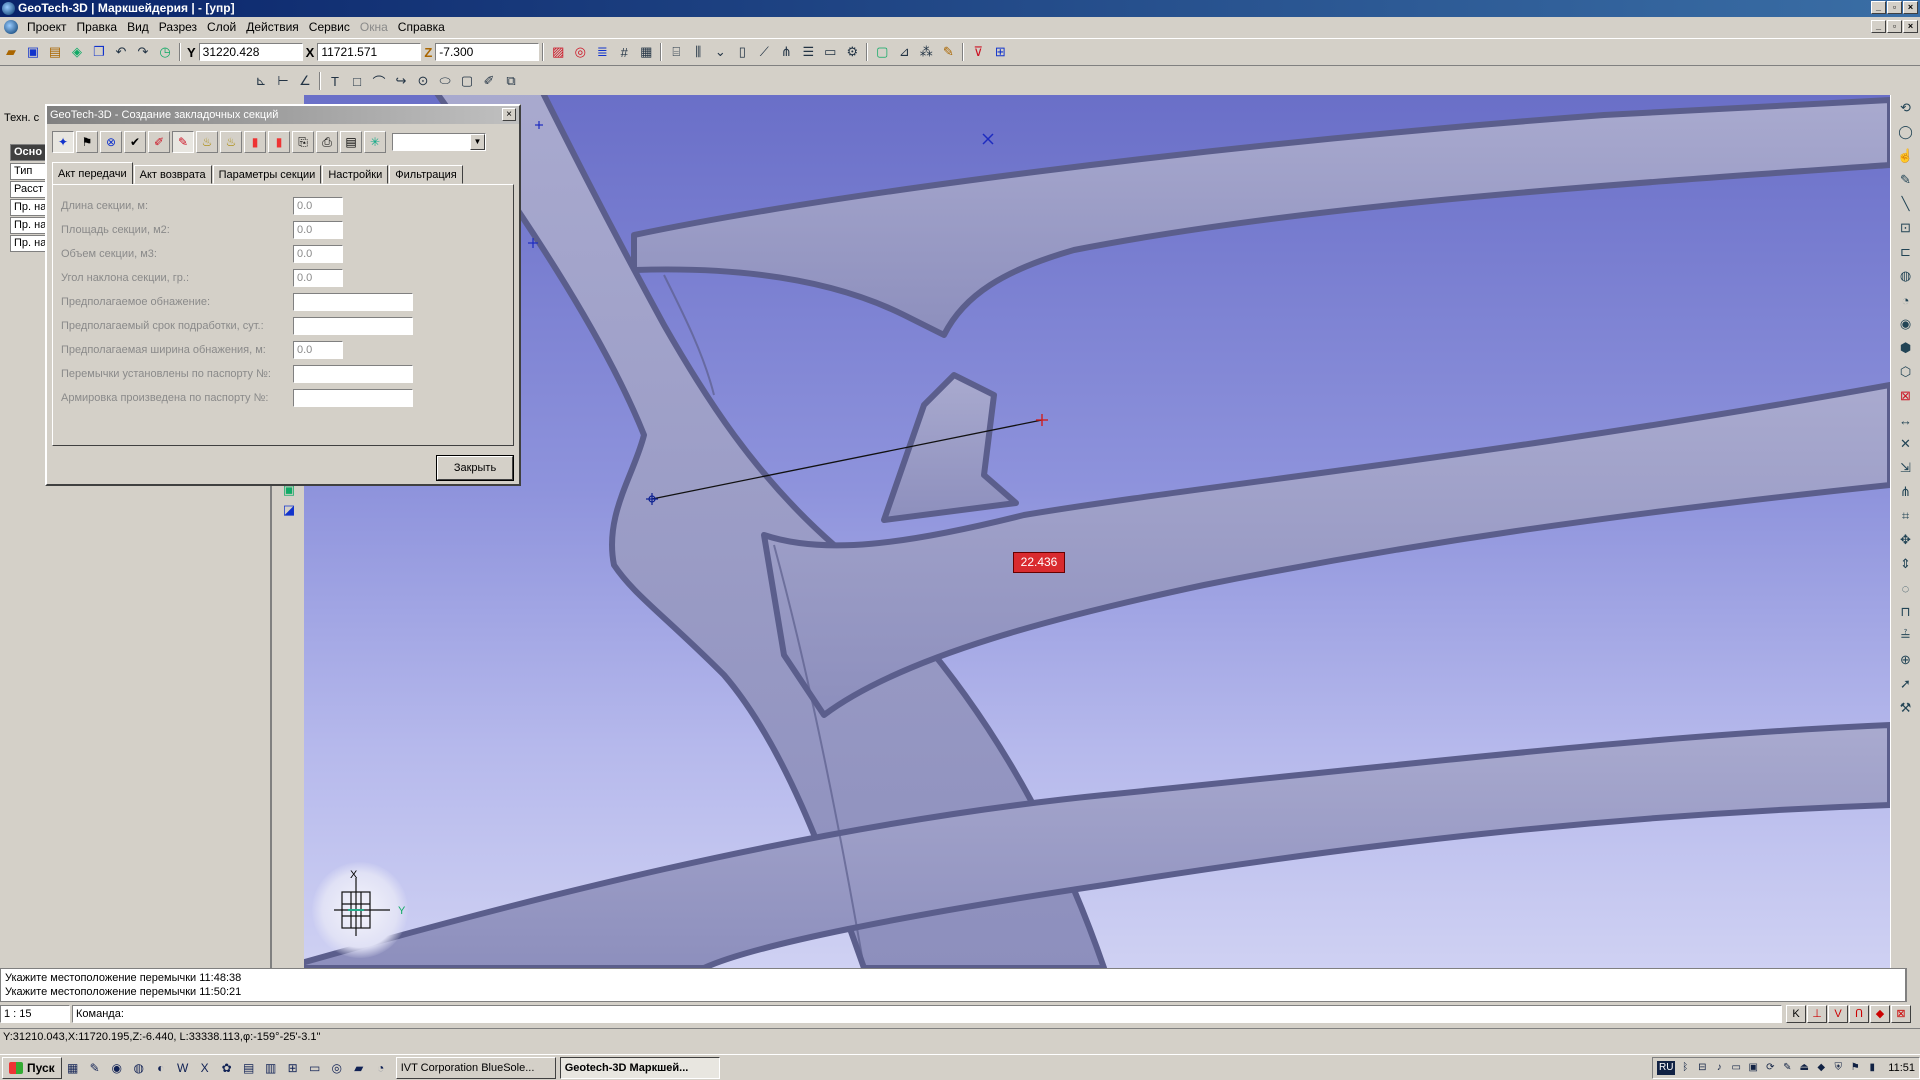 This screenshot has height=1080, width=1920. What do you see at coordinates (558, 52) in the screenshot?
I see `hatch-icon: ▨` at bounding box center [558, 52].